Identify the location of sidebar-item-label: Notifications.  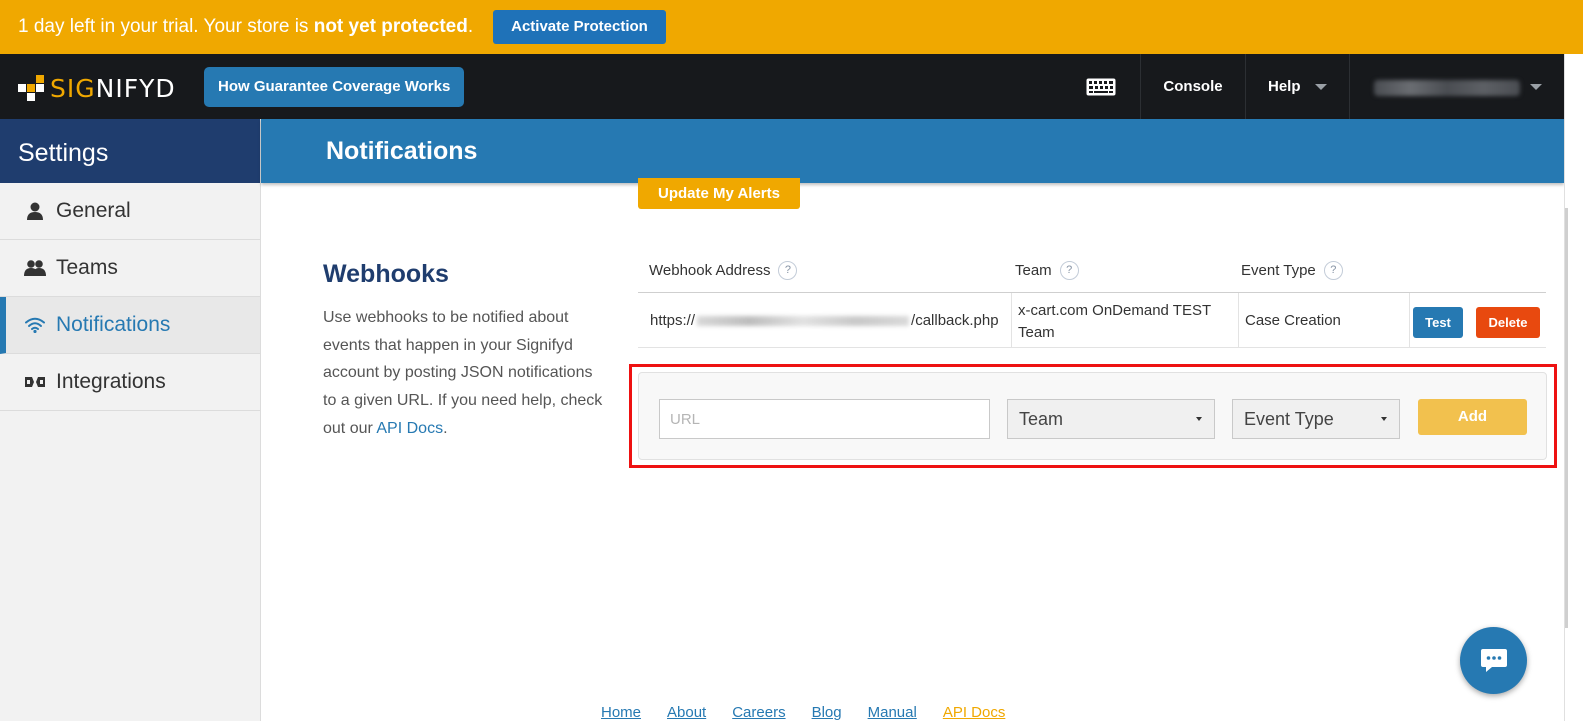
(113, 324).